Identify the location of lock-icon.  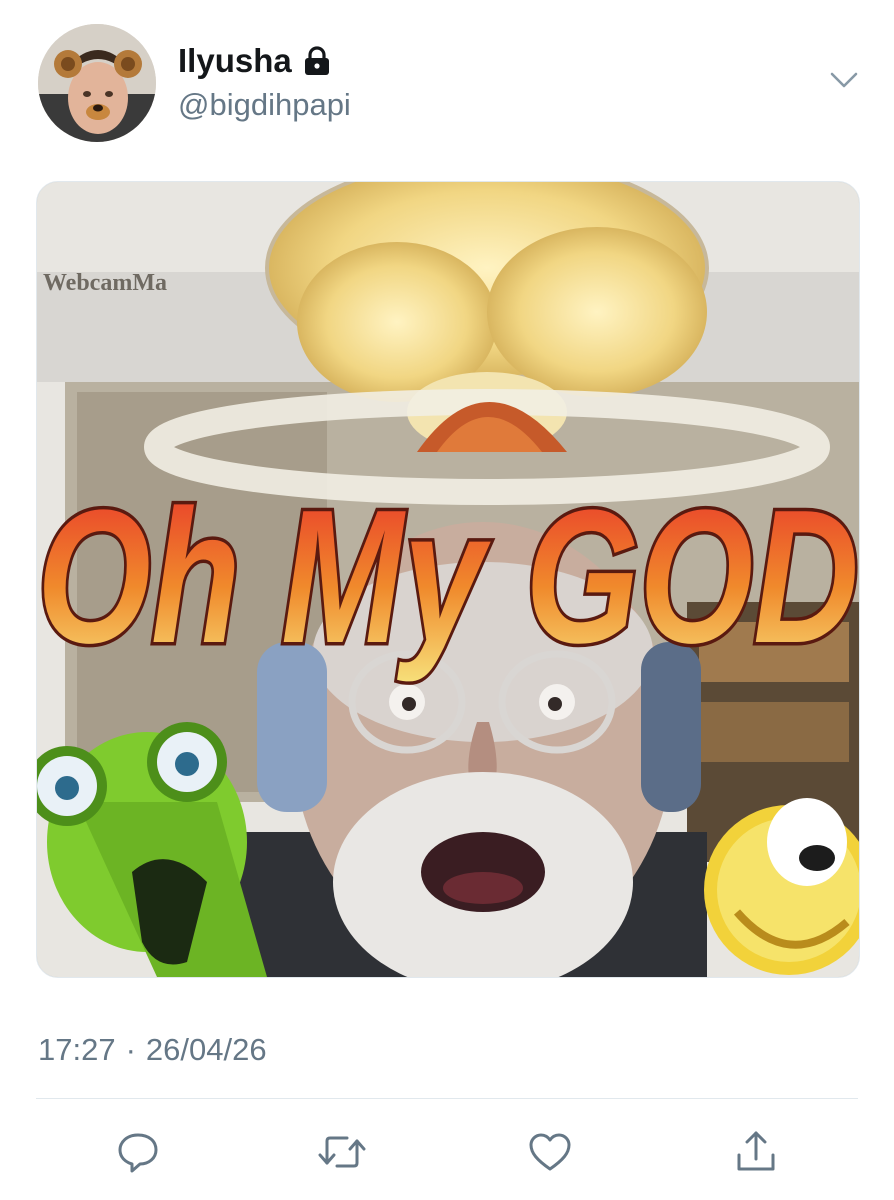
(317, 61).